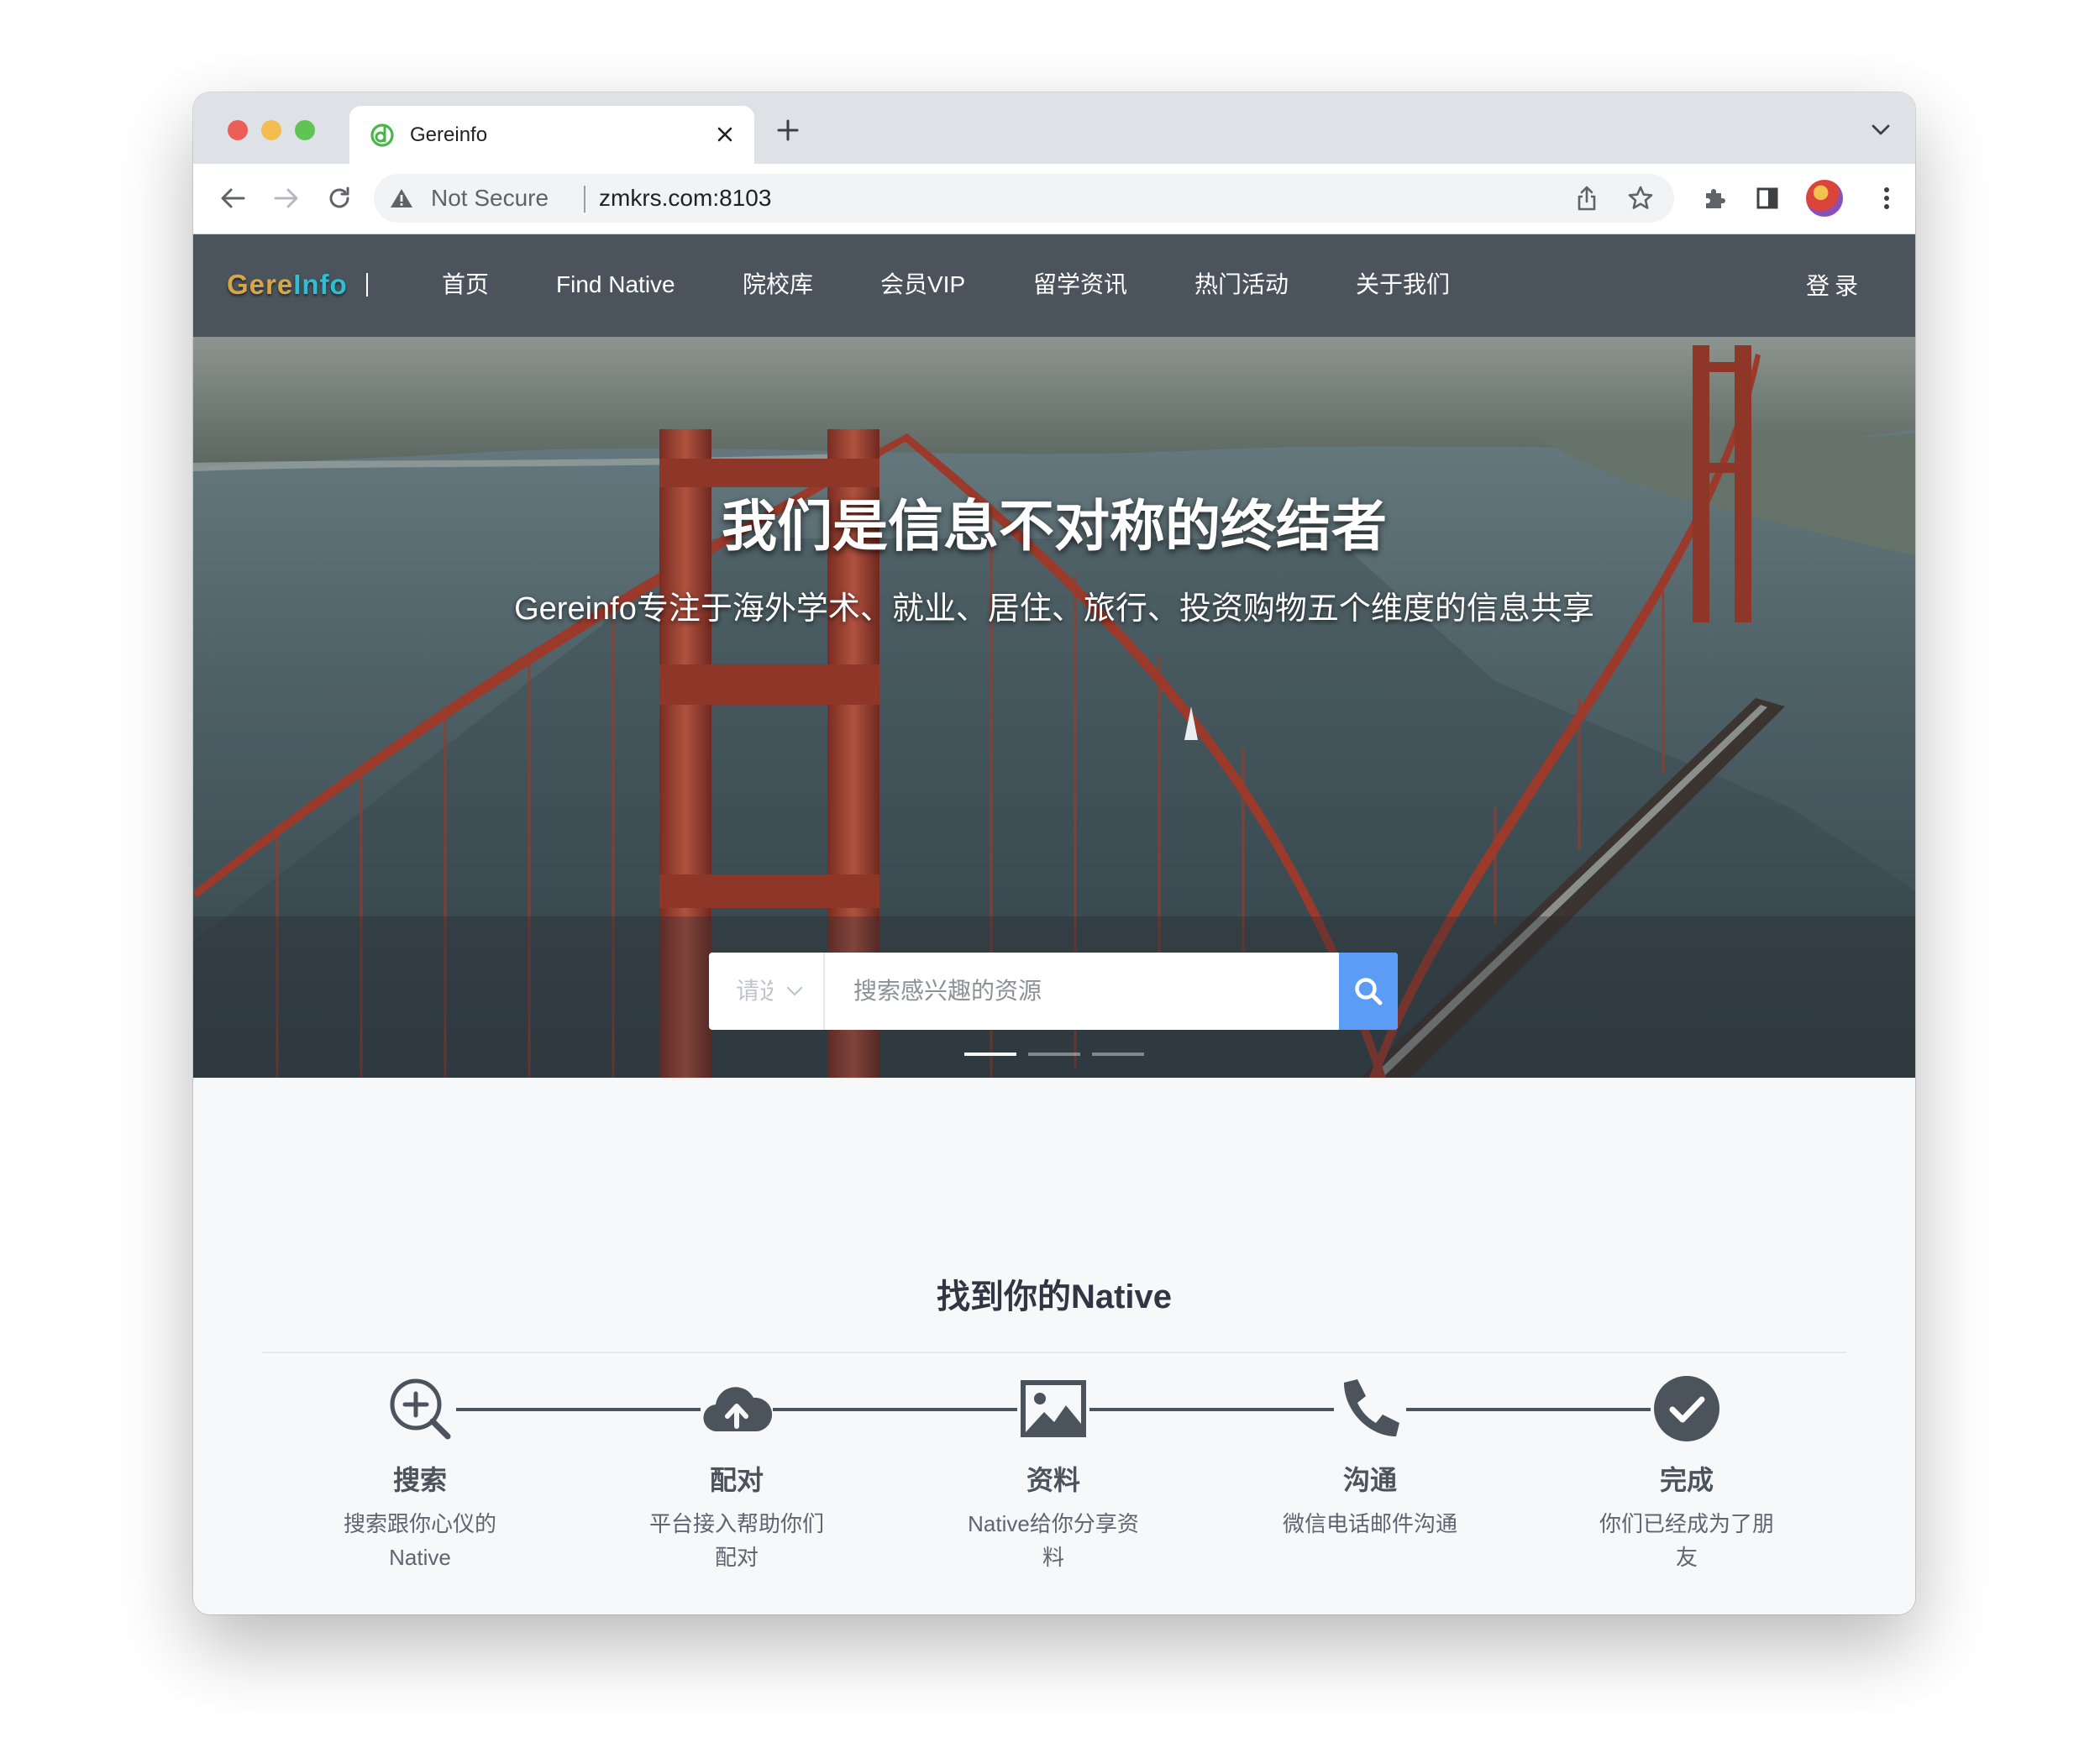 This screenshot has height=1764, width=2100. Describe the element at coordinates (1024, 198) in the screenshot. I see `address-bar: Not Secure zmkrs.com:8103` at that location.